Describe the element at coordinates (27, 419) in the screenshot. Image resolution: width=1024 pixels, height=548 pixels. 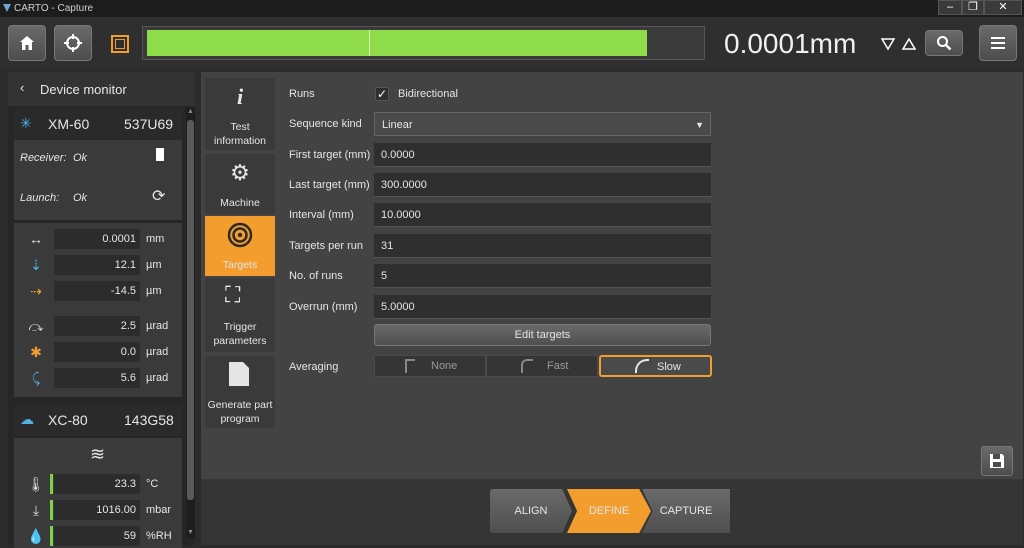
I see `weather-icon: ☁` at that location.